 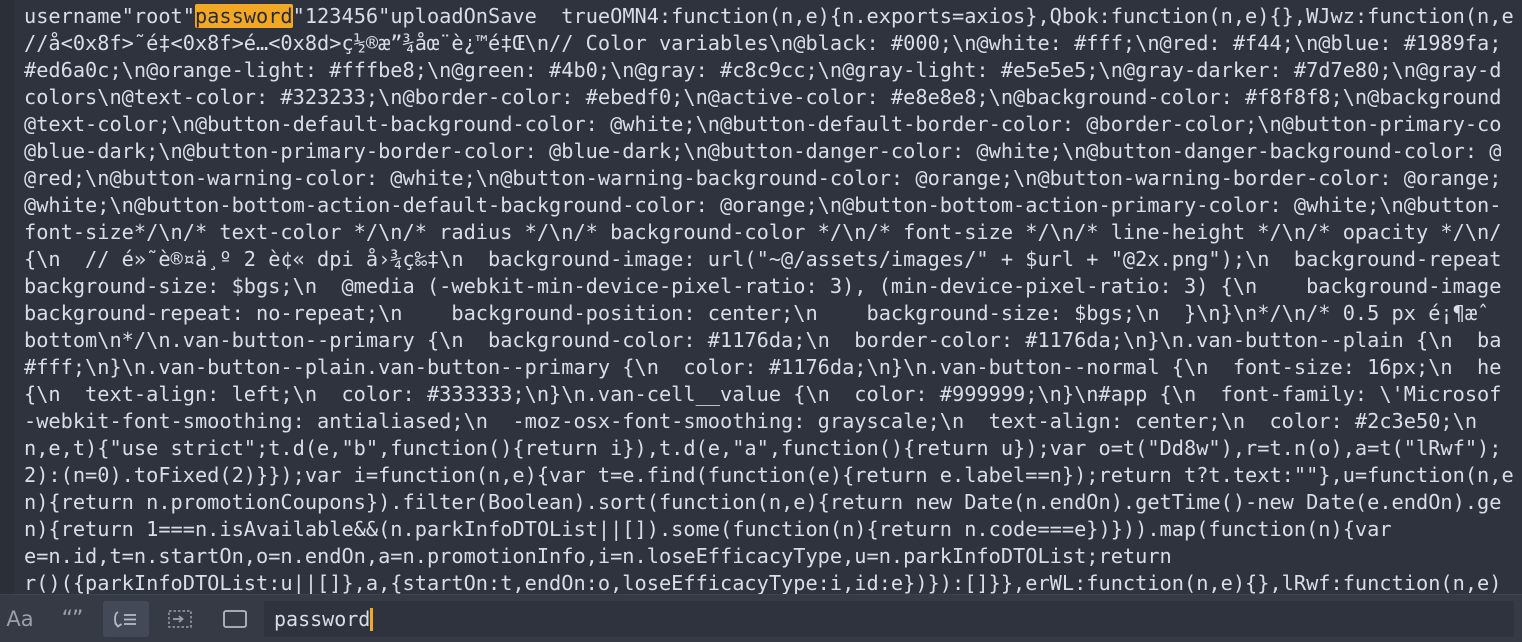 What do you see at coordinates (889, 619) in the screenshot?
I see `find-input` at bounding box center [889, 619].